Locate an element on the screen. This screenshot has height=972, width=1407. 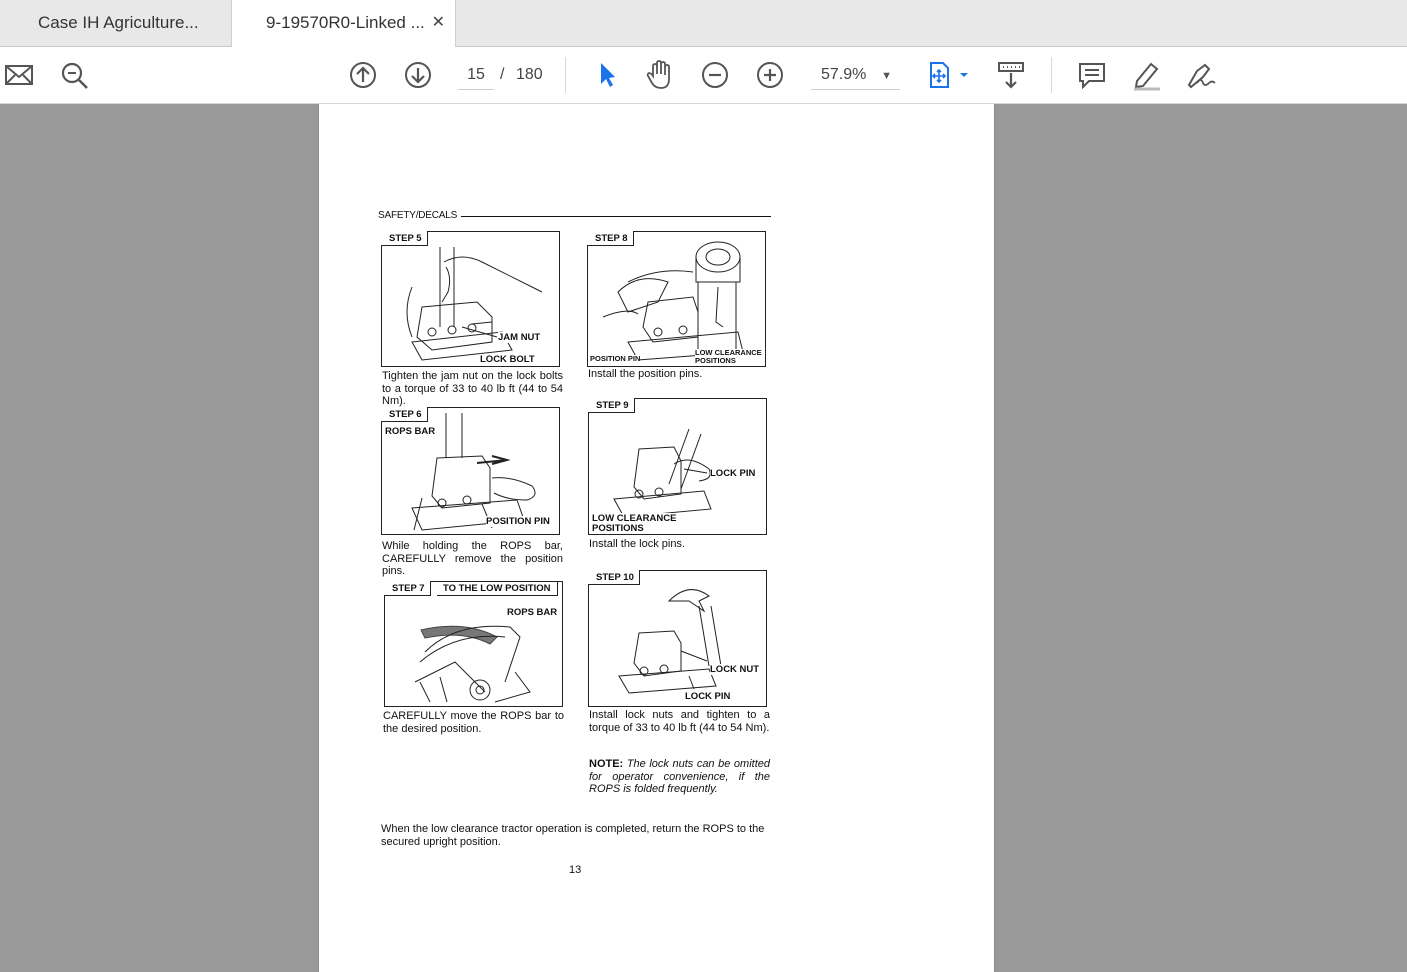
total-pages: 180 is located at coordinates (529, 74).